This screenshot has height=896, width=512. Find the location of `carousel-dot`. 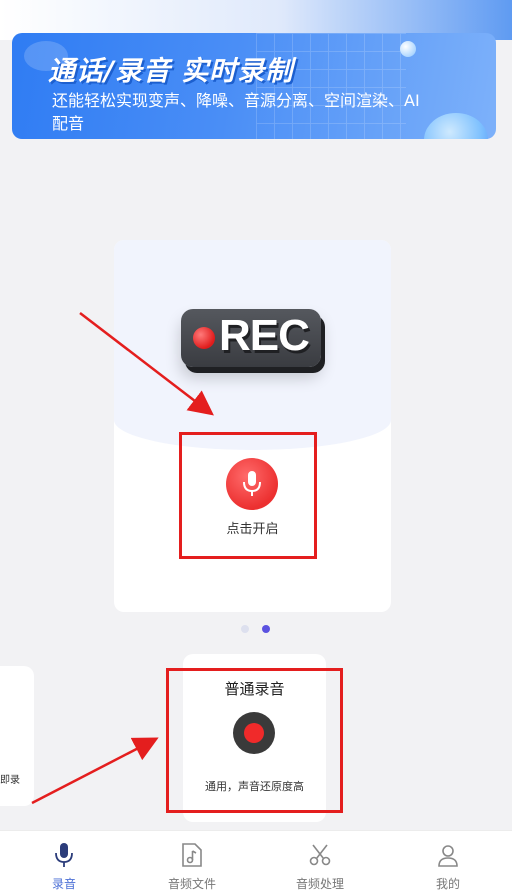

carousel-dot is located at coordinates (245, 629).